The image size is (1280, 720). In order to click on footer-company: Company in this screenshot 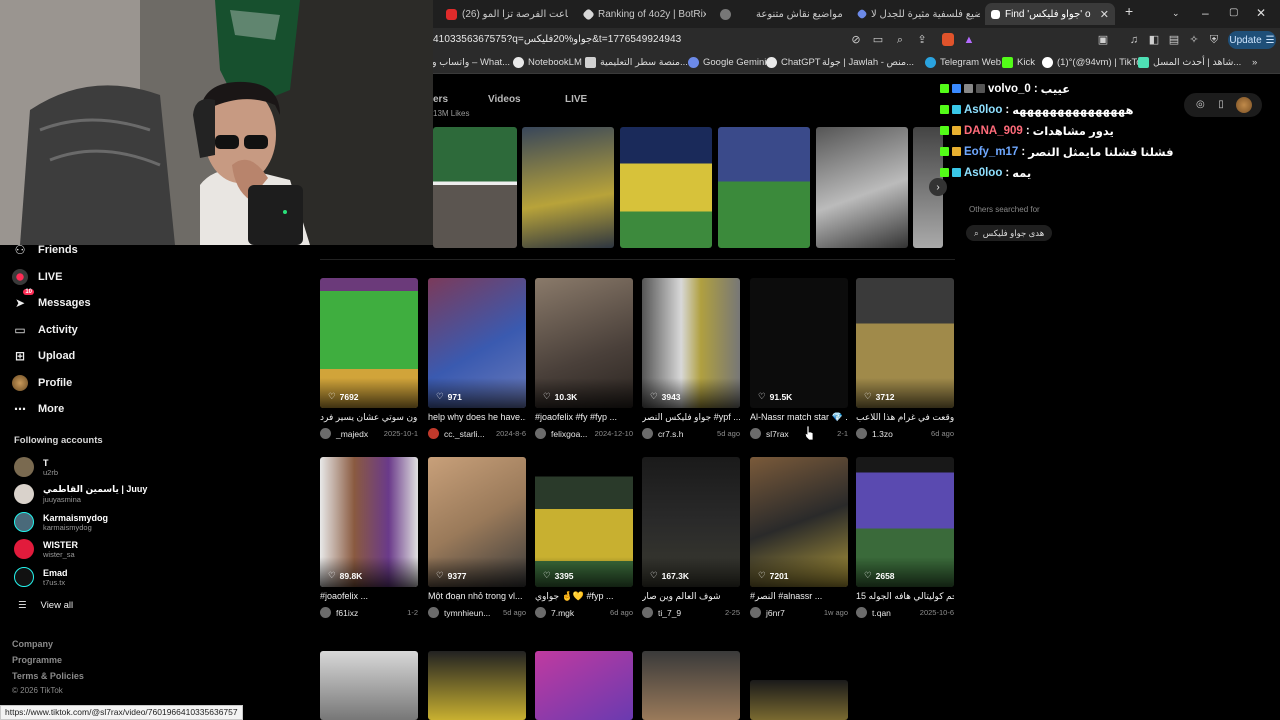, I will do `click(32, 644)`.